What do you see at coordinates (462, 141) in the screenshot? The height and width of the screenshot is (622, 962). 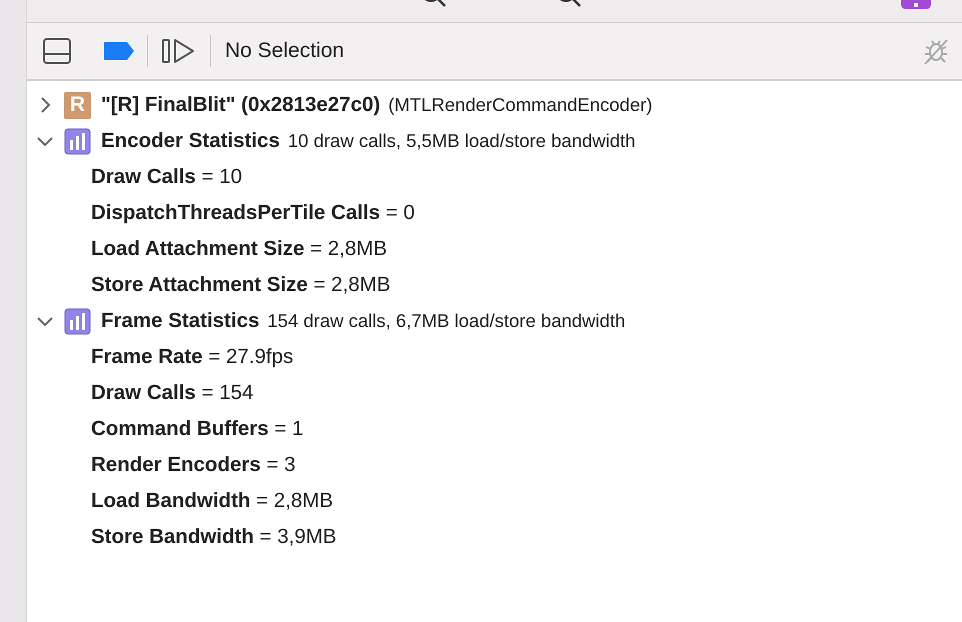 I see `node-detail: 10 draw calls, 5,5MB load/store bandwidth` at bounding box center [462, 141].